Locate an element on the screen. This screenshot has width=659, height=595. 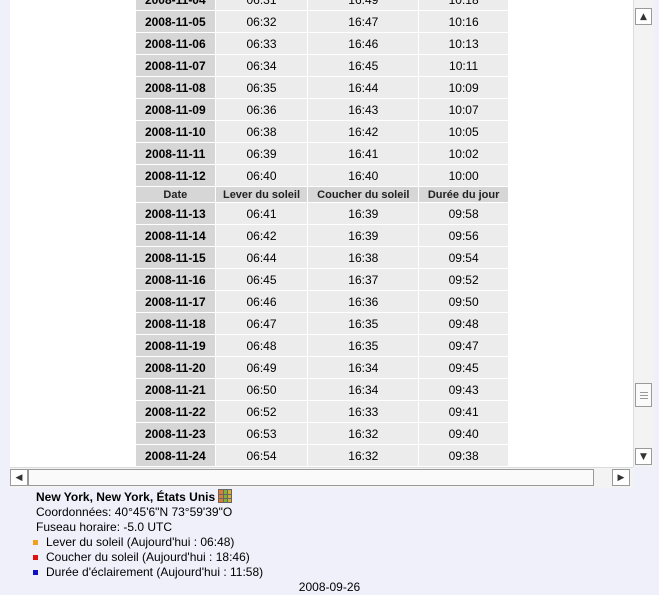
table-row: 2008-11-12 06:40 16:40 10:00 is located at coordinates (322, 175).